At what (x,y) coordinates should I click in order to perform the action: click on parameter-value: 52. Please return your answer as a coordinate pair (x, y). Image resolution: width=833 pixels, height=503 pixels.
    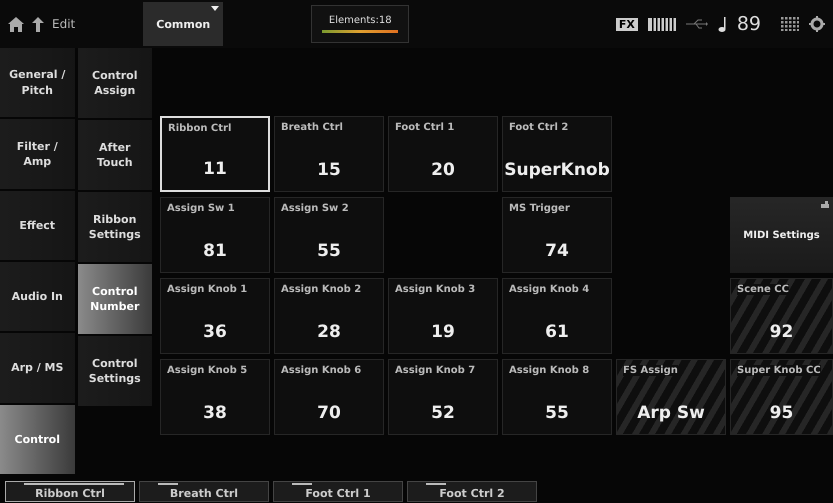
    Looking at the image, I should click on (443, 413).